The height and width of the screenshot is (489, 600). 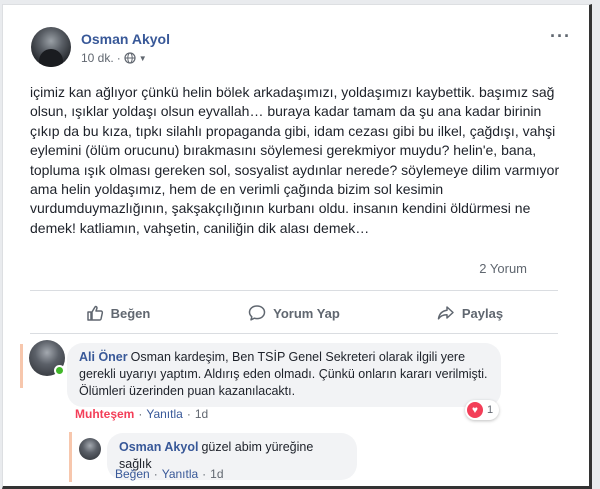 I want to click on audience-caret-icon: ▼, so click(x=143, y=58).